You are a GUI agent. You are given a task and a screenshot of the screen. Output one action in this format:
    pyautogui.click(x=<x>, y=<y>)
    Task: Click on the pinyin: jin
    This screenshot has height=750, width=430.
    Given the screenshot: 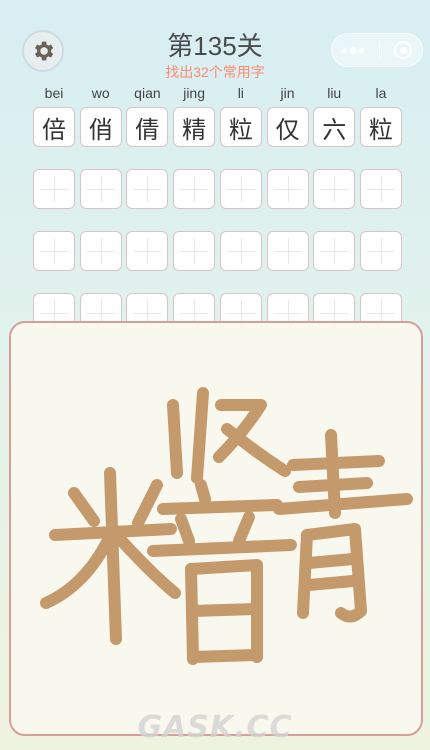 What is the action you would take?
    pyautogui.click(x=287, y=93)
    